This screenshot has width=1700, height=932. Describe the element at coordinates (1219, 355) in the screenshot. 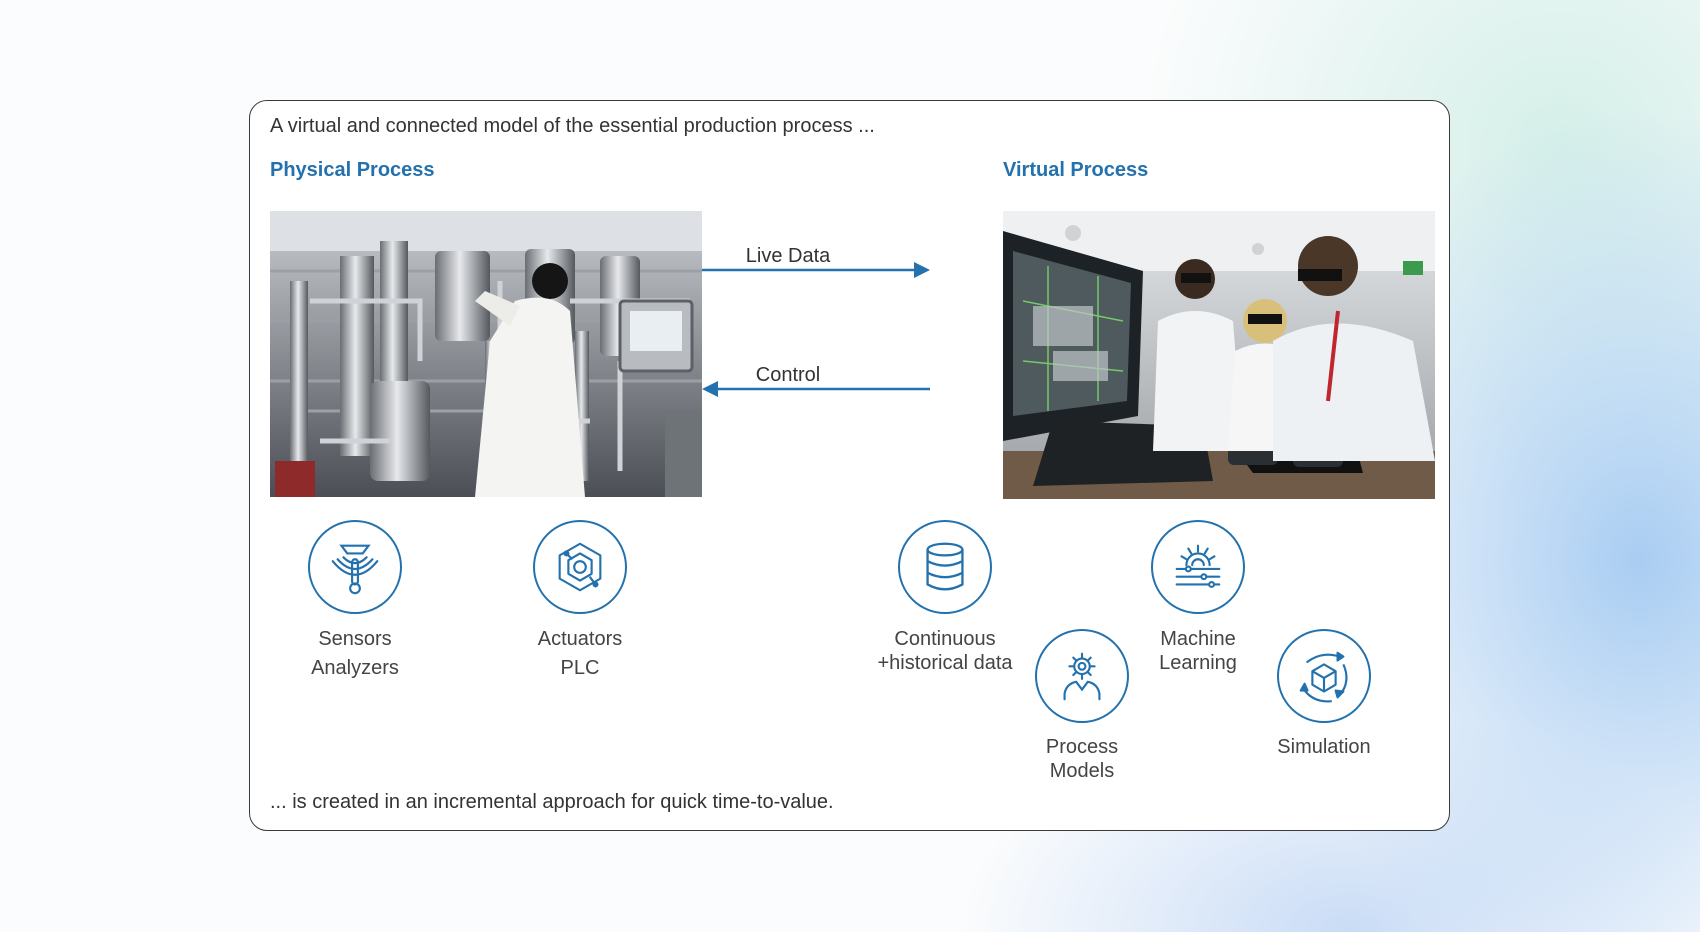

I see `virtual-process-photo` at that location.